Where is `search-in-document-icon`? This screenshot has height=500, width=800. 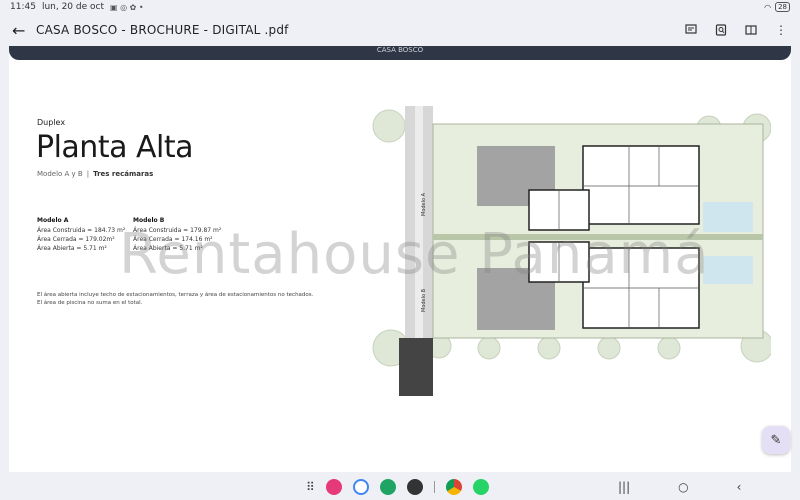 search-in-document-icon is located at coordinates (721, 30).